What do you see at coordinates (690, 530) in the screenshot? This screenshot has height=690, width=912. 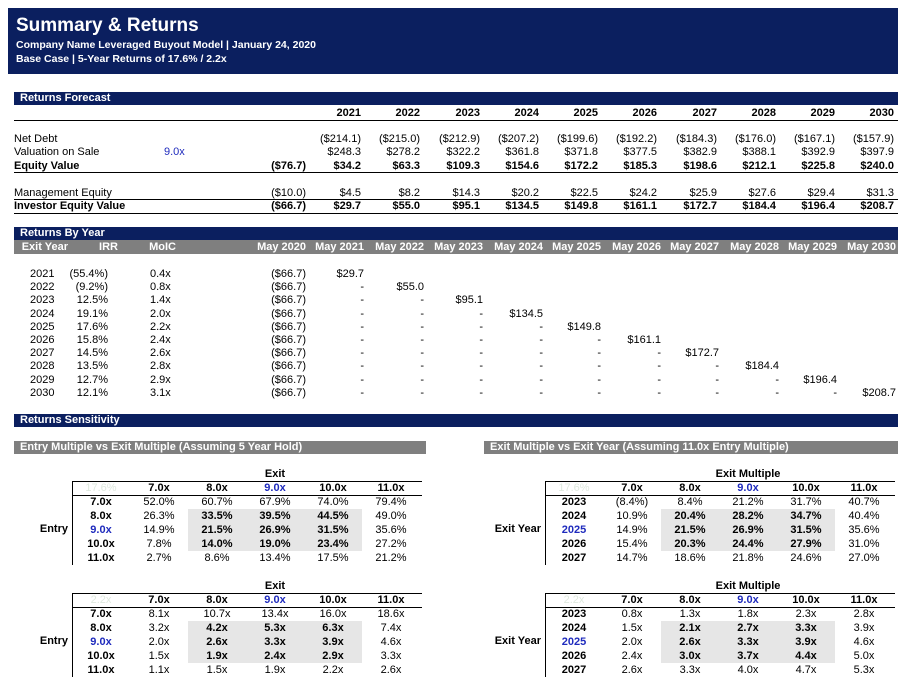 I see `value-cell: 21.5%` at bounding box center [690, 530].